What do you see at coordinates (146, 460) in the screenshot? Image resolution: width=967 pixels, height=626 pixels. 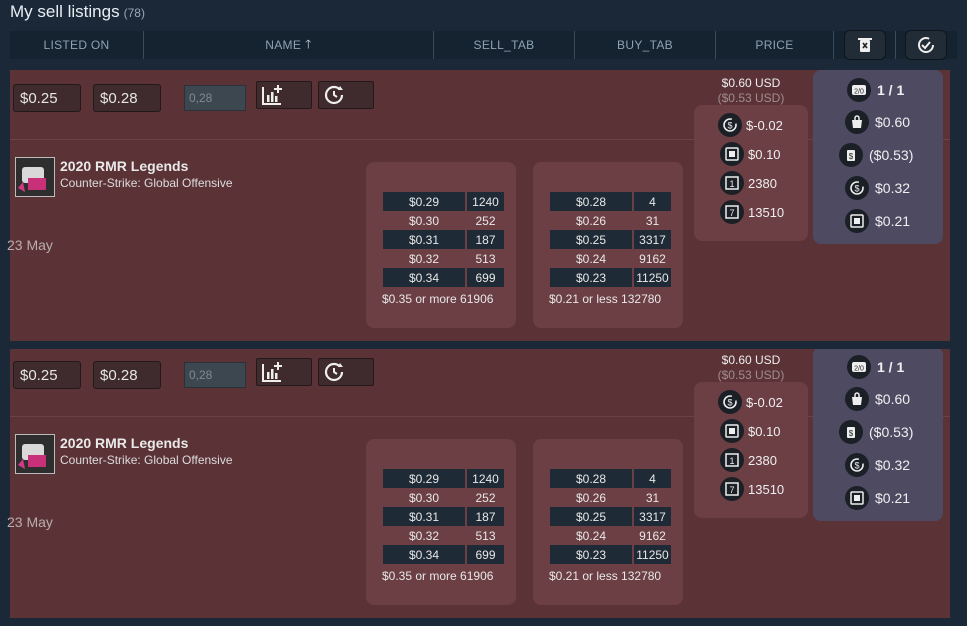 I see `item-game: Counter-Strike: Global Offensive` at bounding box center [146, 460].